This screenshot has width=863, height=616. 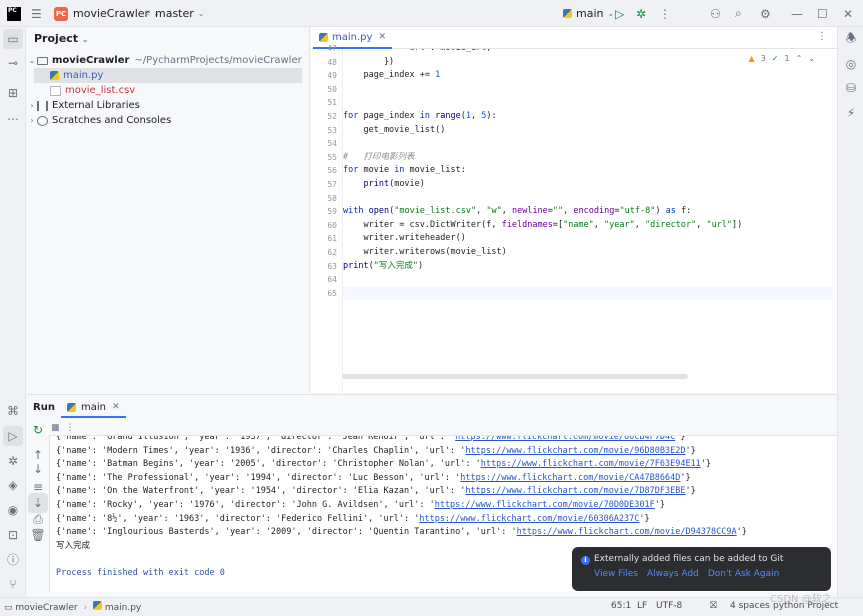 I want to click on gear-icon: ⚙, so click(x=765, y=13).